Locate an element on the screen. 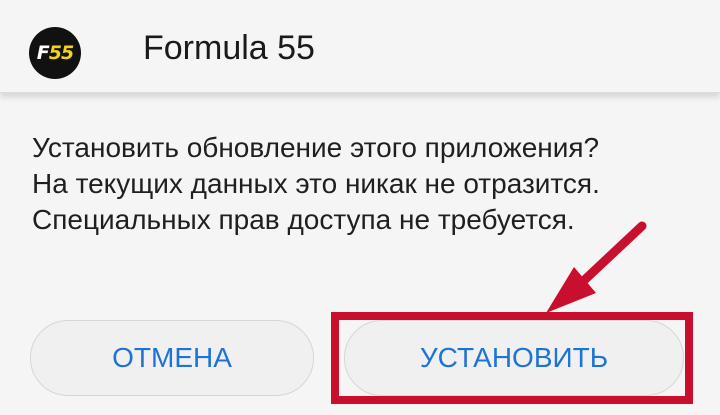 The height and width of the screenshot is (415, 720). logo-number: 55 is located at coordinates (61, 53).